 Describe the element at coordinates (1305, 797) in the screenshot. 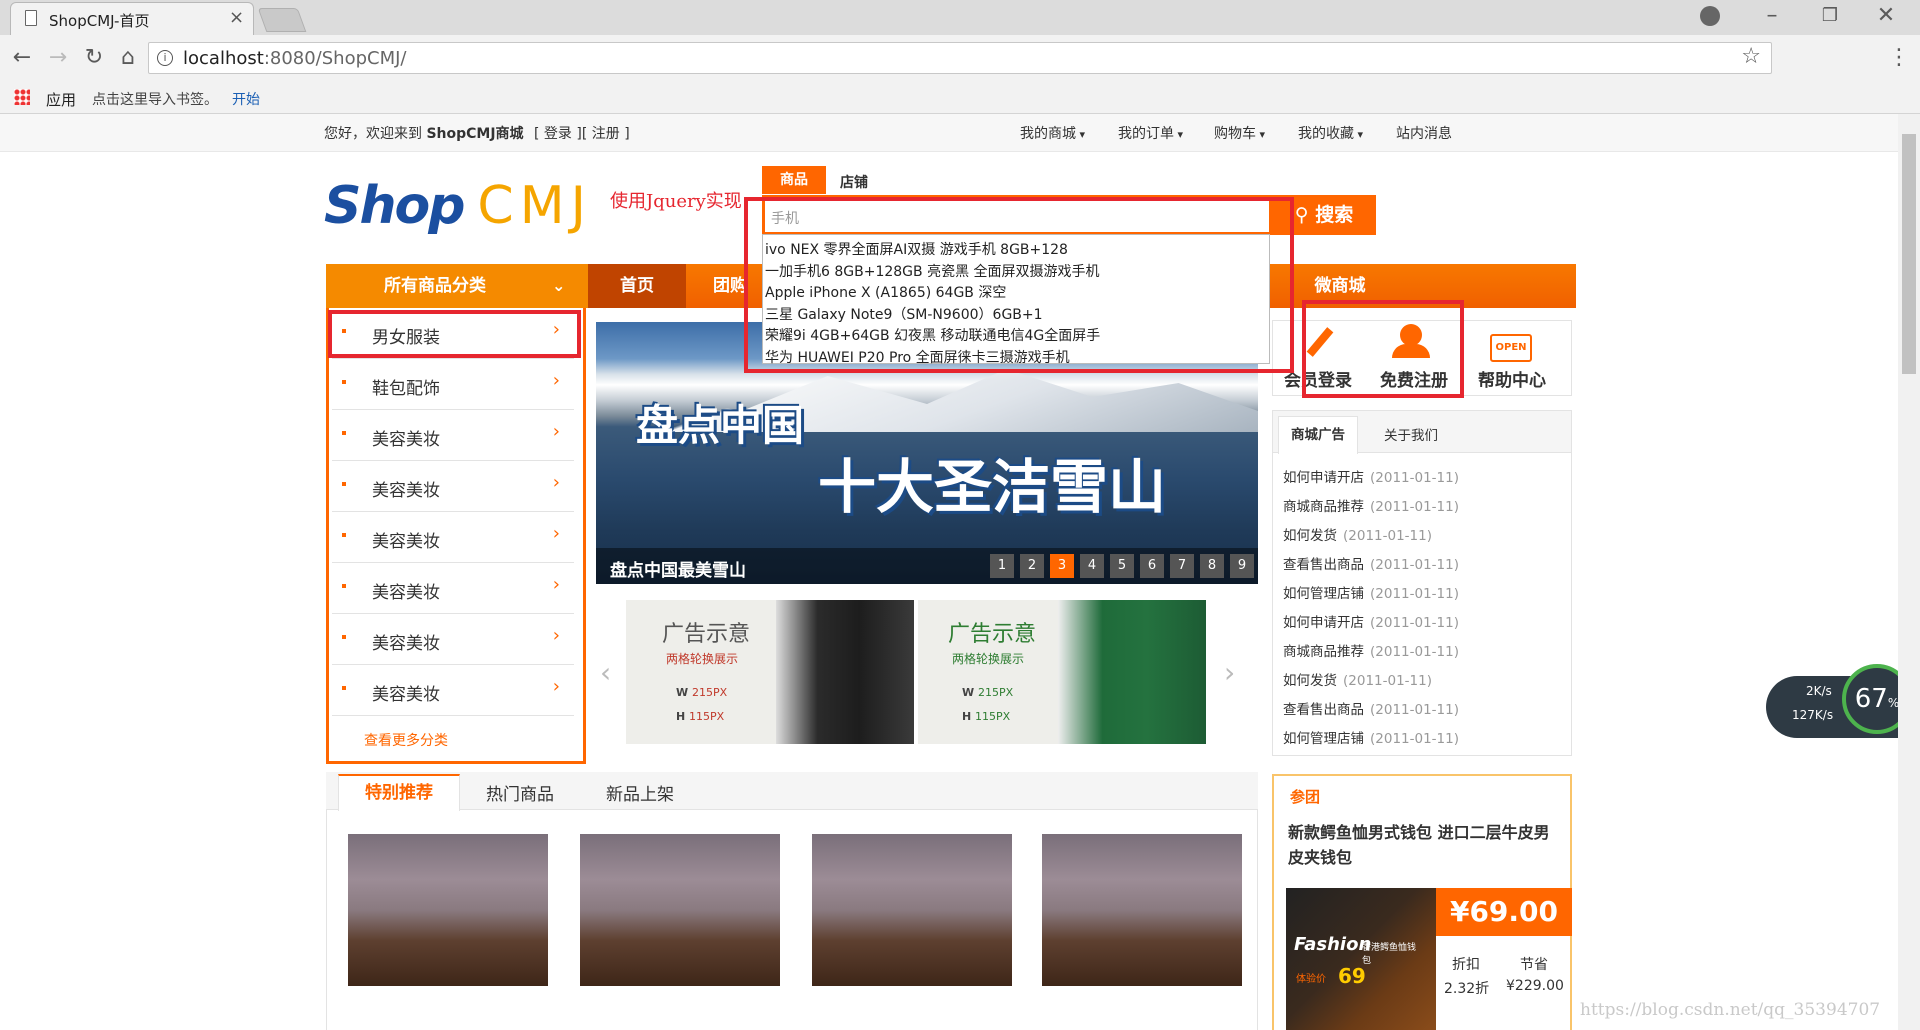

I see `promo-tag: 参团` at that location.